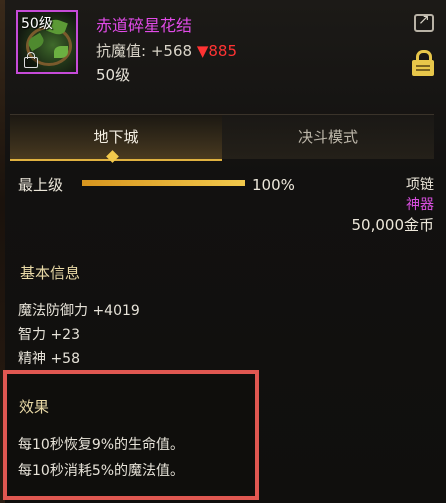  Describe the element at coordinates (121, 51) in the screenshot. I see `stat-label: 抗魔值:` at that location.